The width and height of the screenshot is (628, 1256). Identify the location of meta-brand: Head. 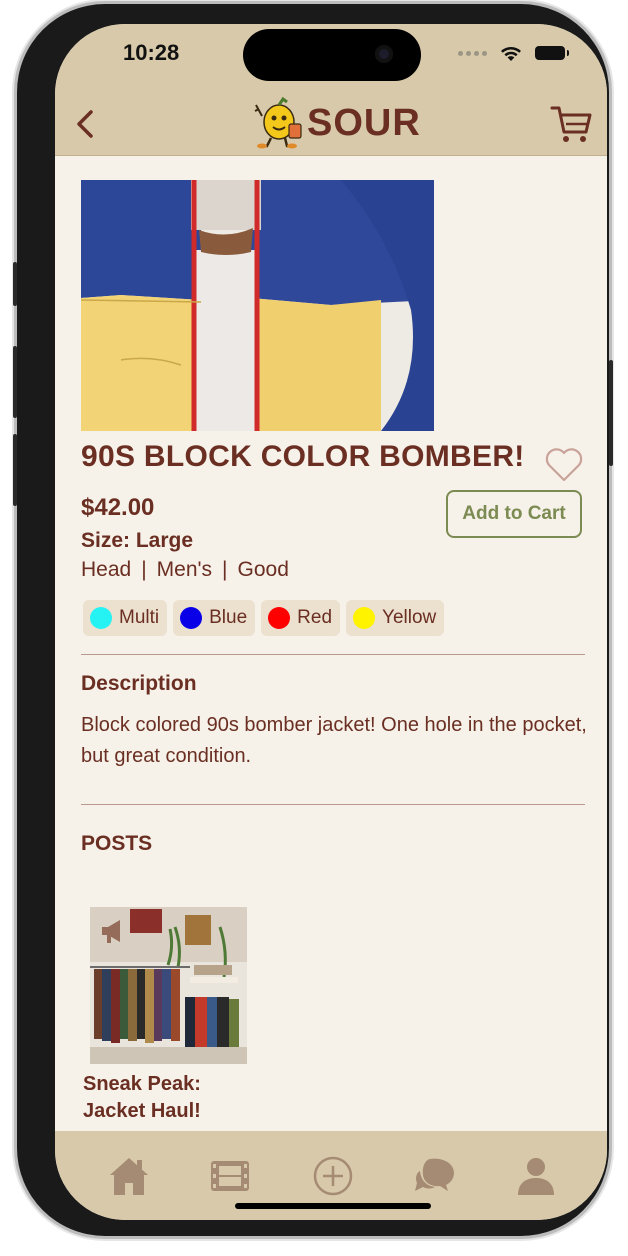
(106, 569).